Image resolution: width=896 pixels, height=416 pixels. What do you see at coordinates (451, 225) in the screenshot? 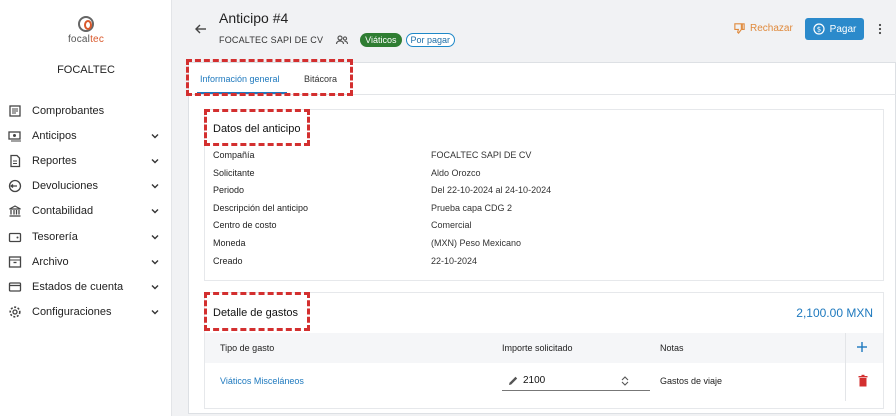
I see `detail-value: Comercial` at bounding box center [451, 225].